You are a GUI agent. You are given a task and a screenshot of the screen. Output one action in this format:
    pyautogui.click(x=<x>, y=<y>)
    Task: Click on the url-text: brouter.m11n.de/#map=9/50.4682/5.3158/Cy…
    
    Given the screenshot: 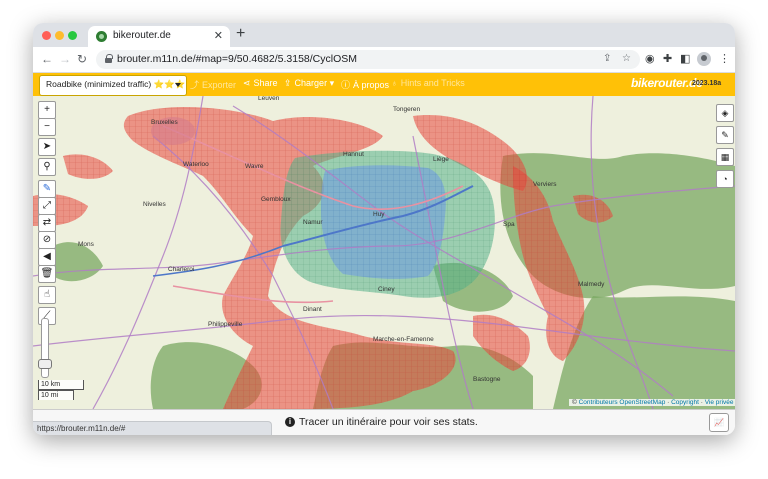 What is the action you would take?
    pyautogui.click(x=237, y=59)
    